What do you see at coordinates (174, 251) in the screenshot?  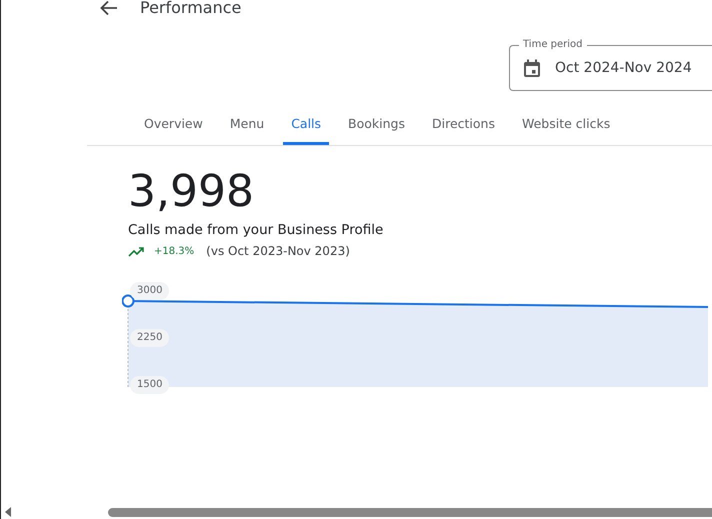 I see `change-percent: +18.3%` at bounding box center [174, 251].